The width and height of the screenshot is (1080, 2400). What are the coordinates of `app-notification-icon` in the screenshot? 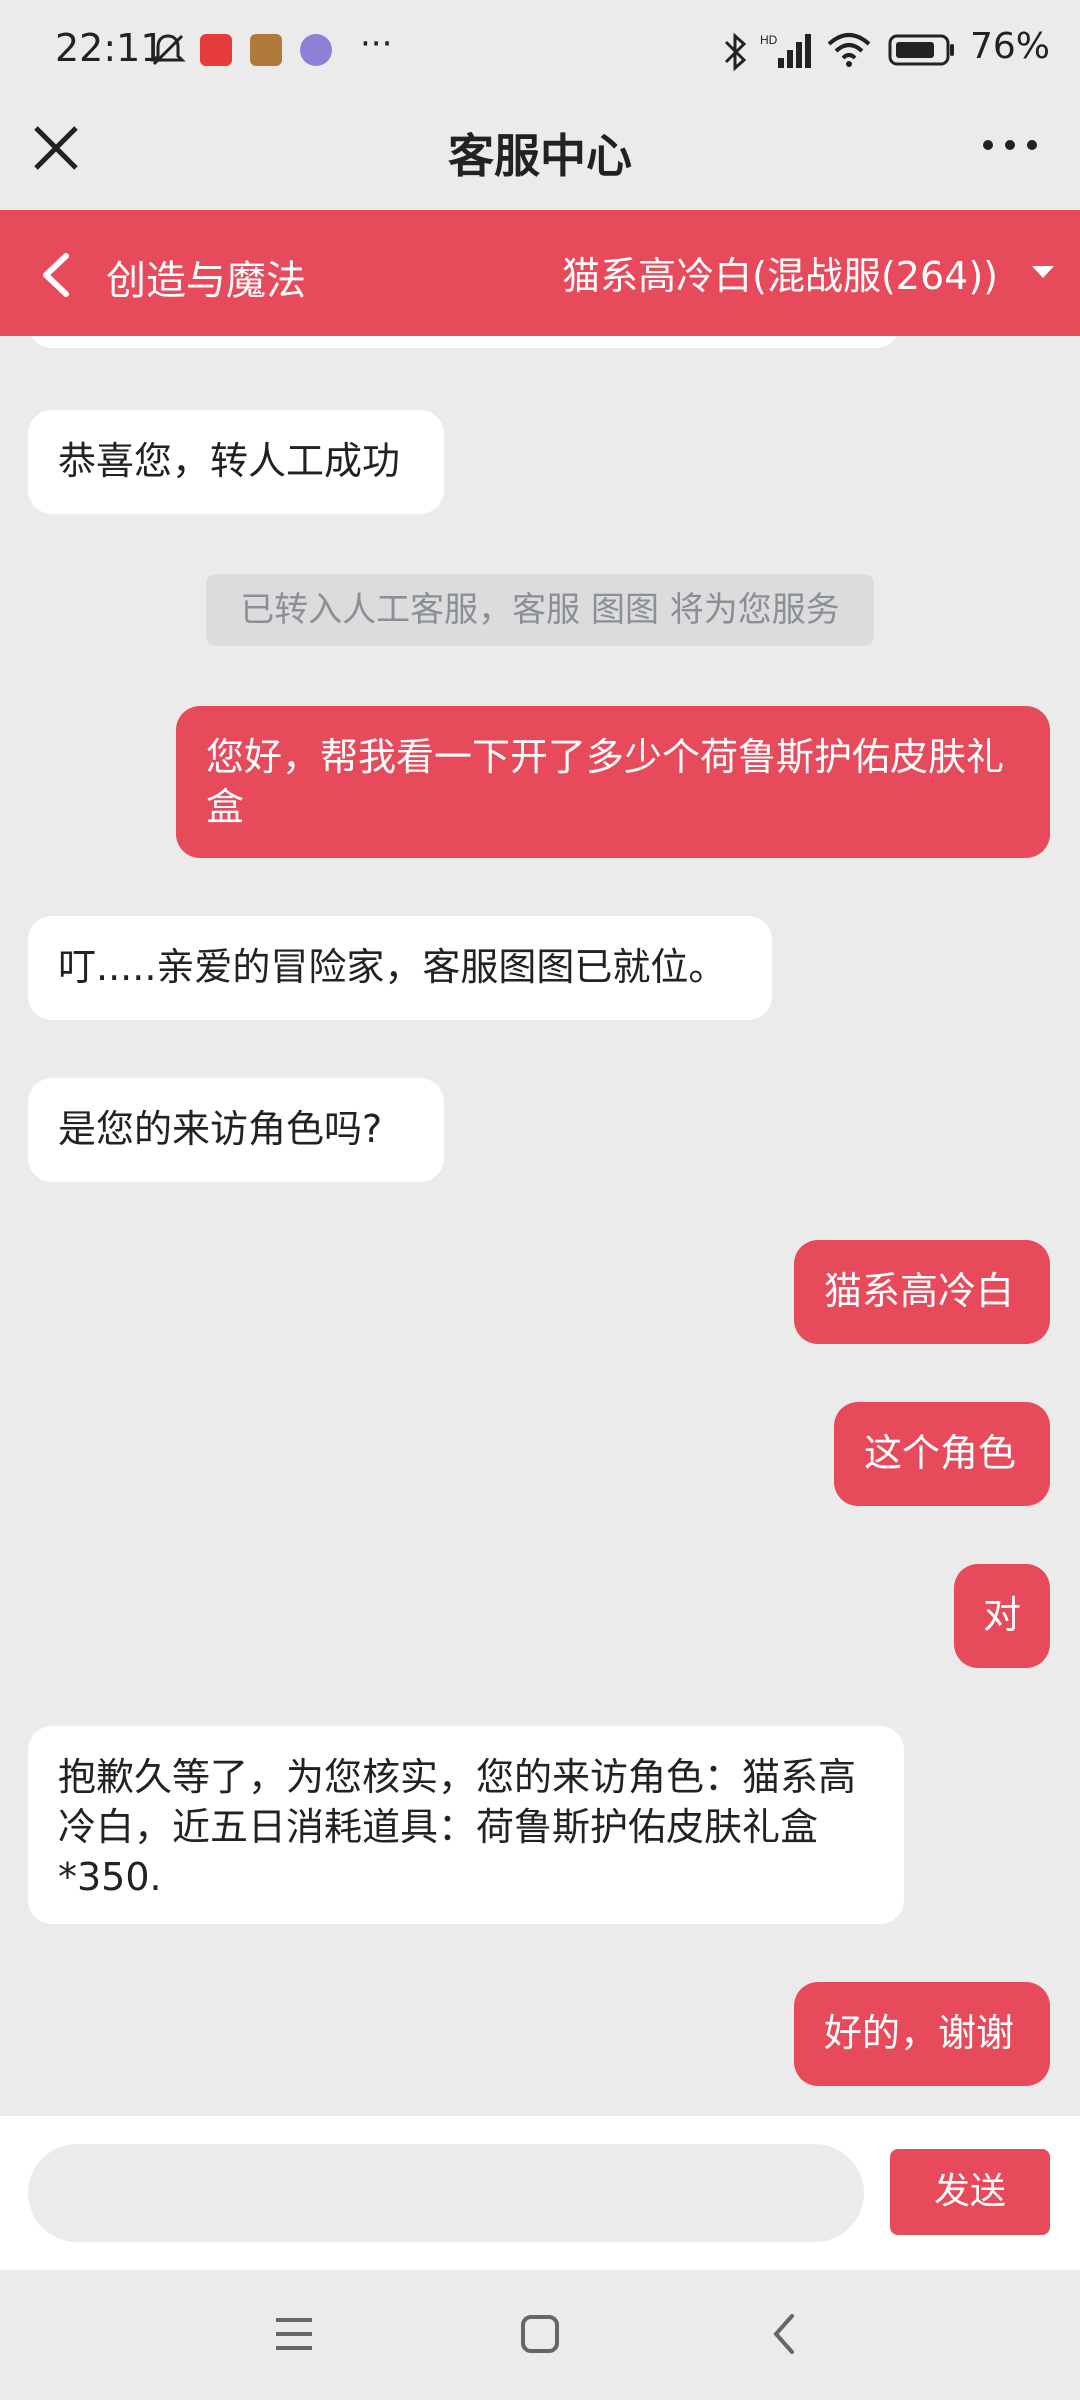 It's located at (216, 50).